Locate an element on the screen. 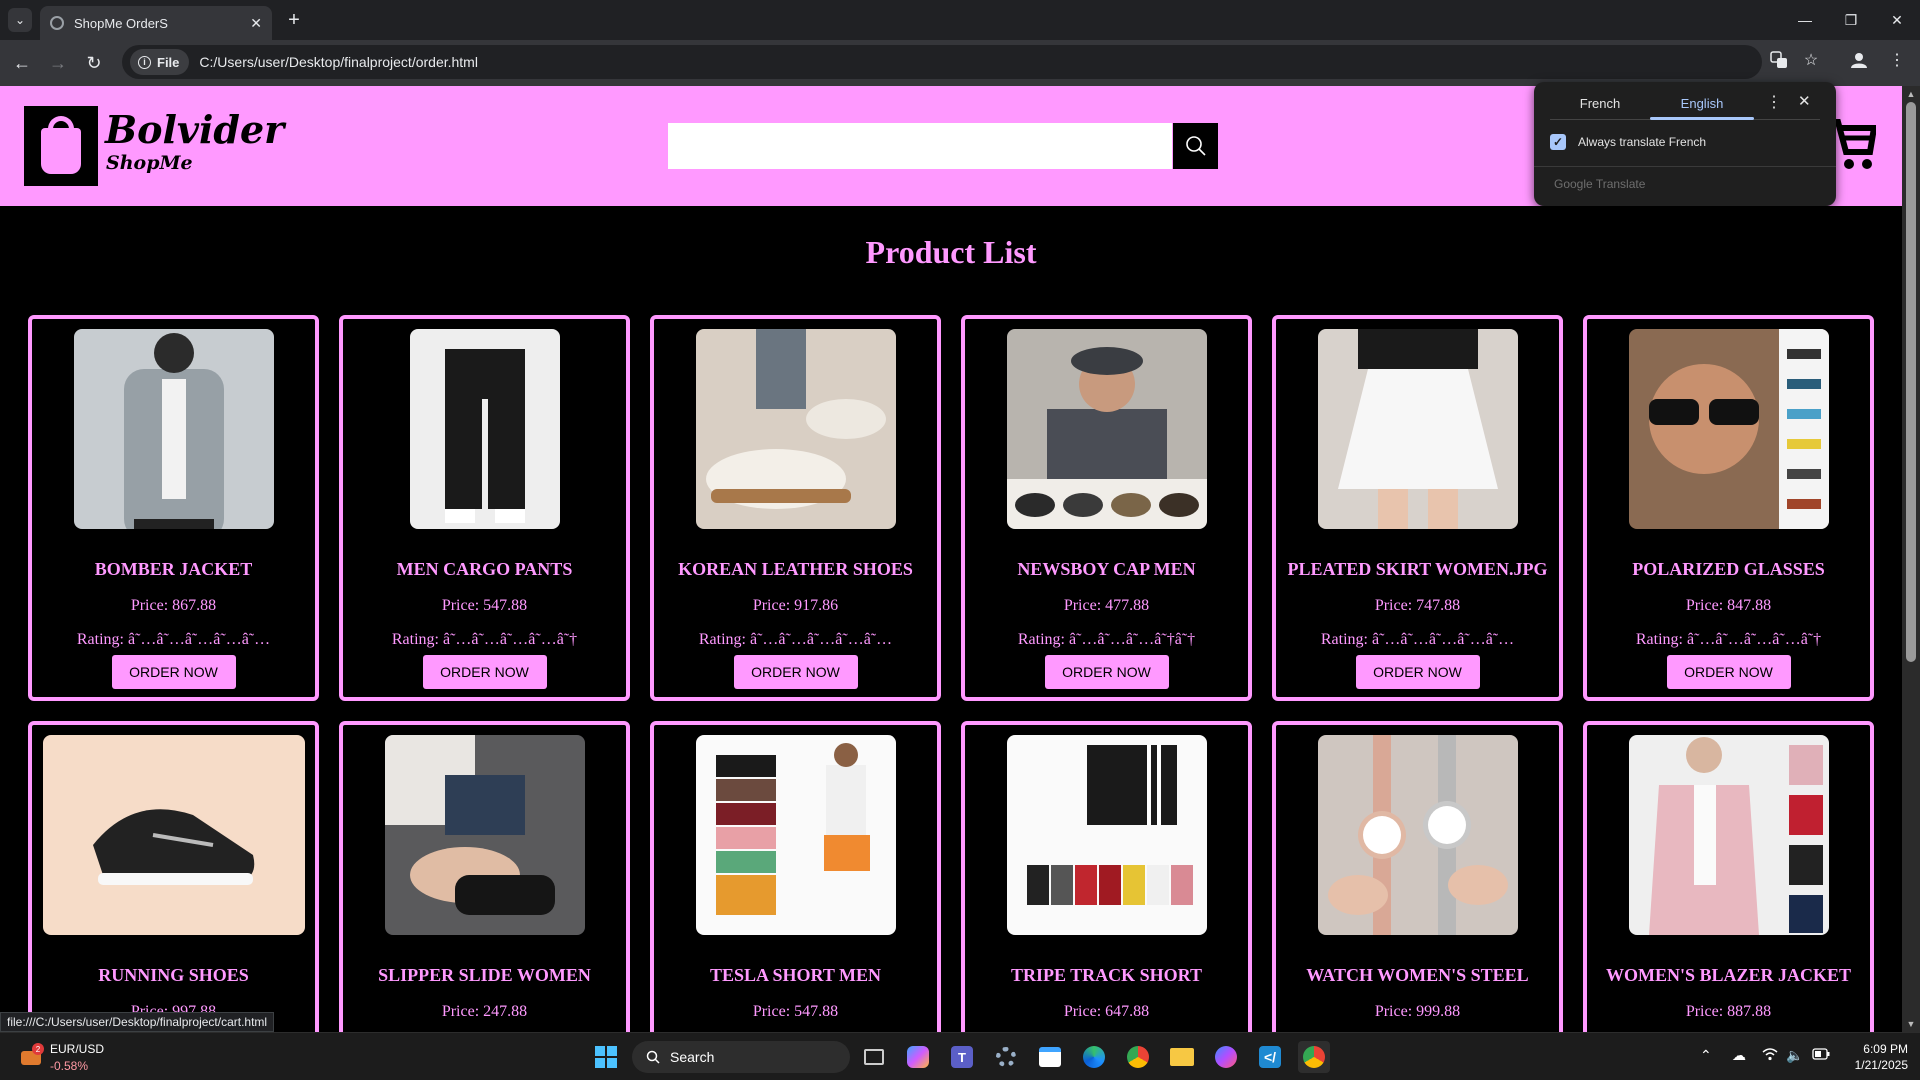  reload-icon: ↻ is located at coordinates (94, 63).